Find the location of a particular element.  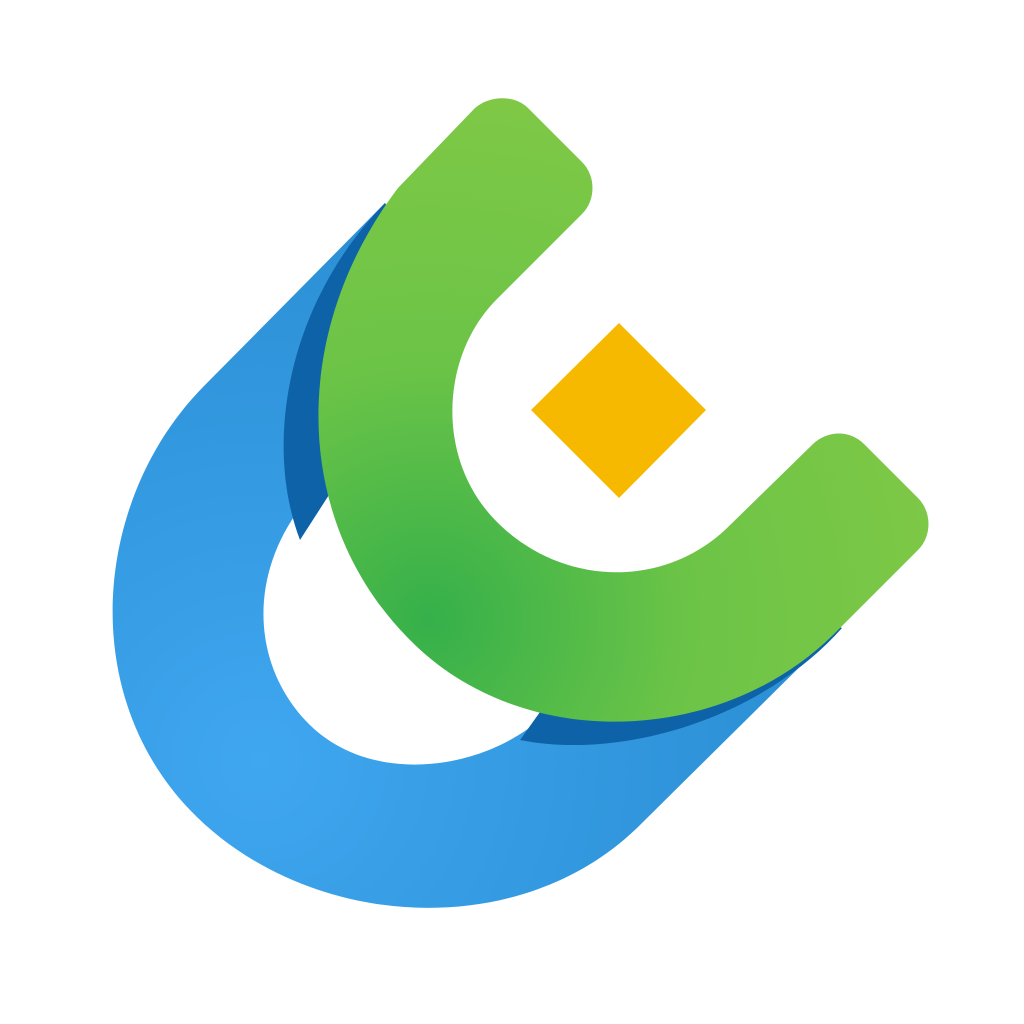

yellow-diamond-shape is located at coordinates (618, 410).